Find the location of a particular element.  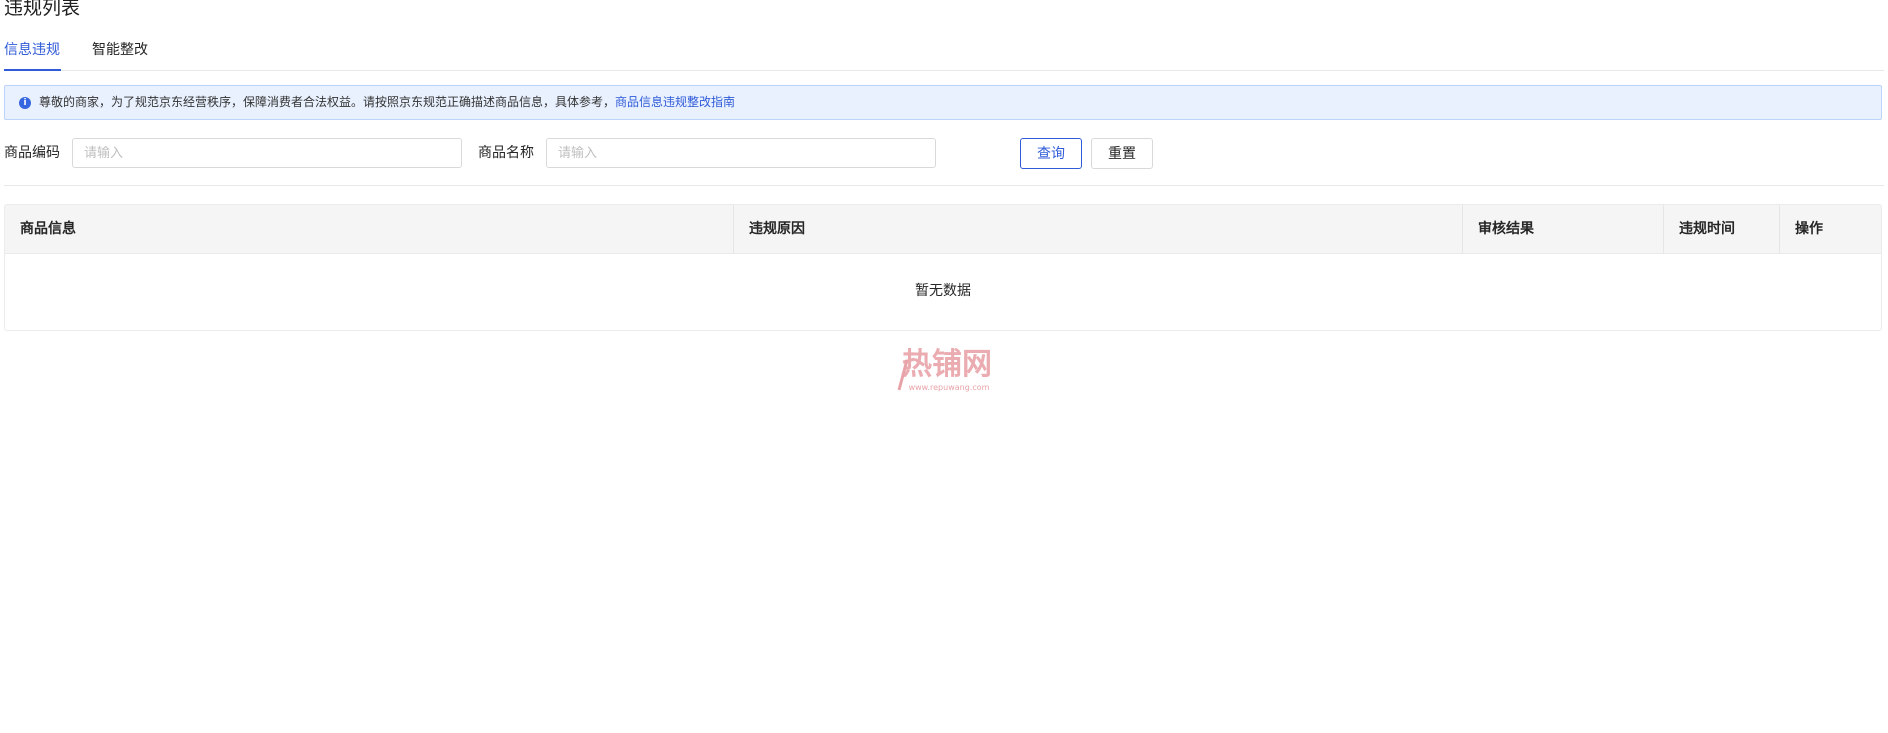

product-name-input is located at coordinates (741, 153).